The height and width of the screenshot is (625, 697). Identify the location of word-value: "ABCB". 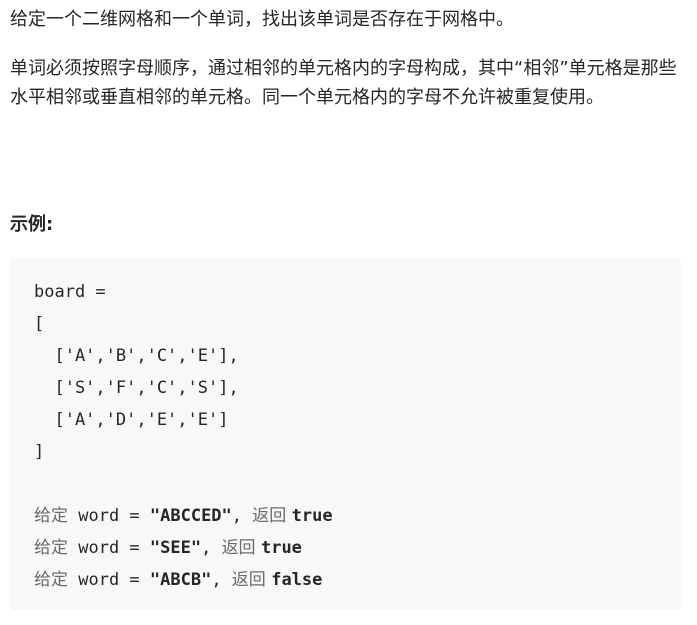
(180, 580).